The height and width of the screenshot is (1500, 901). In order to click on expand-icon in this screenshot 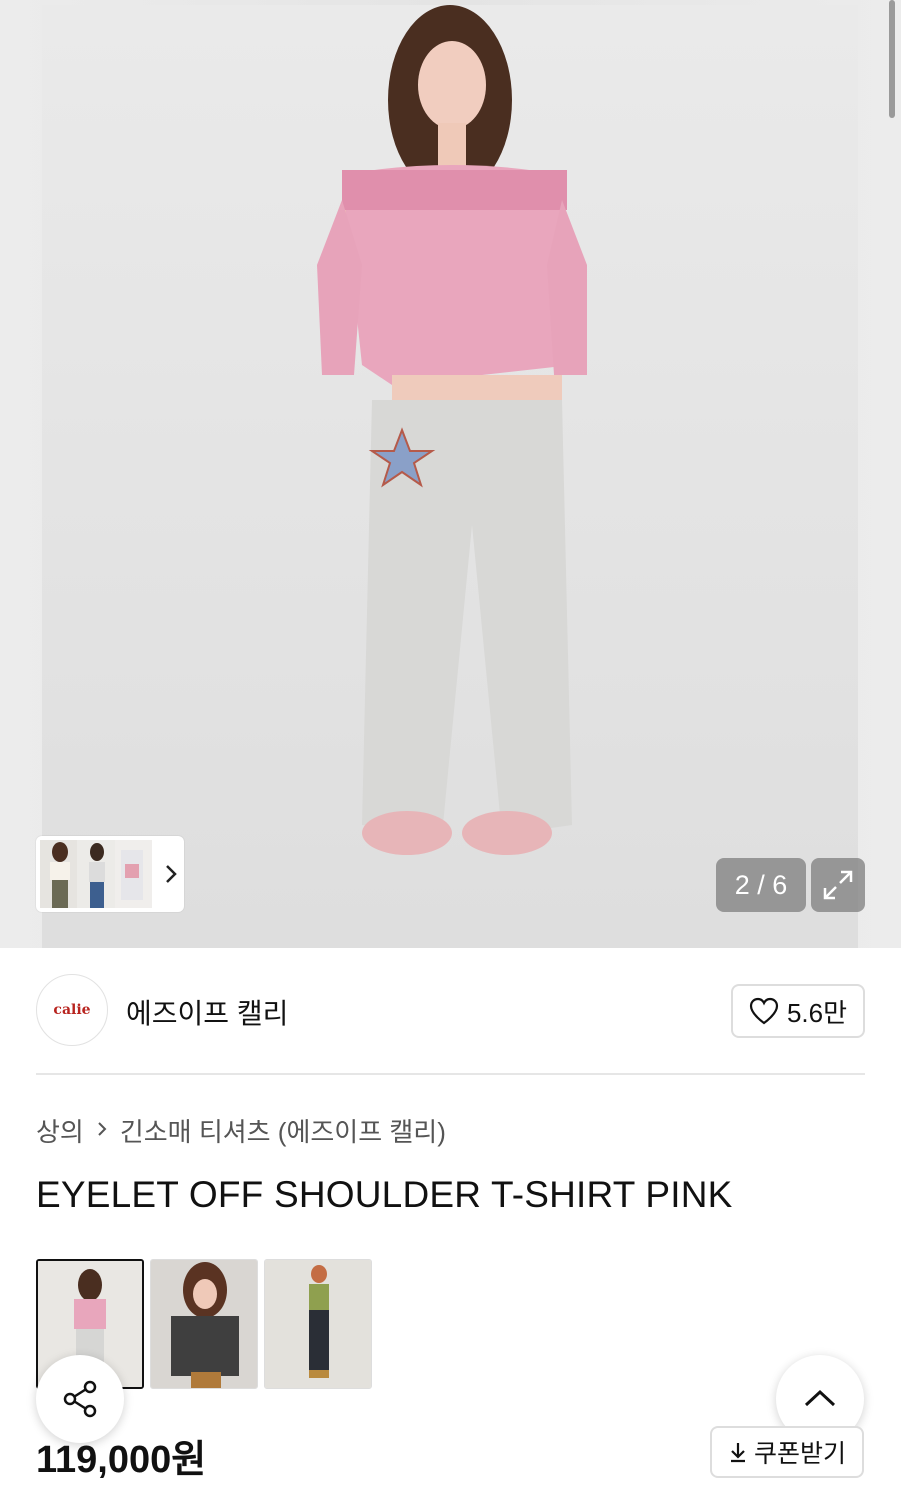, I will do `click(838, 885)`.